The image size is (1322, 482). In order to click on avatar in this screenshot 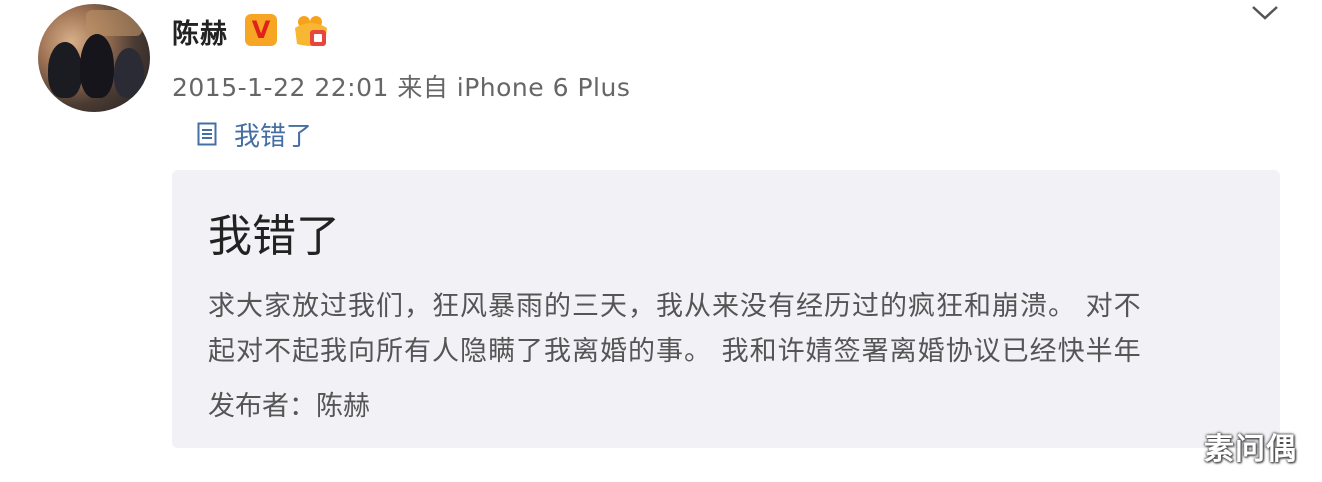, I will do `click(94, 58)`.